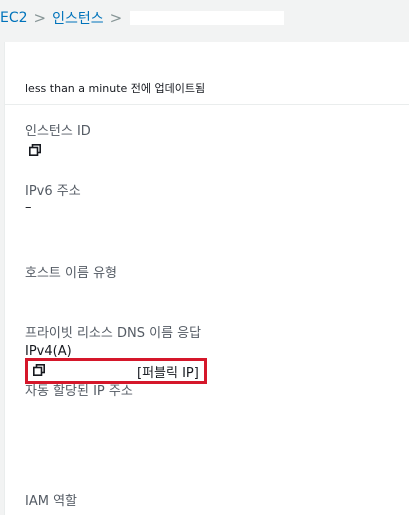 The height and width of the screenshot is (515, 409). I want to click on updated-timestamp: less than a minute 전에 업데이트됨, so click(115, 88).